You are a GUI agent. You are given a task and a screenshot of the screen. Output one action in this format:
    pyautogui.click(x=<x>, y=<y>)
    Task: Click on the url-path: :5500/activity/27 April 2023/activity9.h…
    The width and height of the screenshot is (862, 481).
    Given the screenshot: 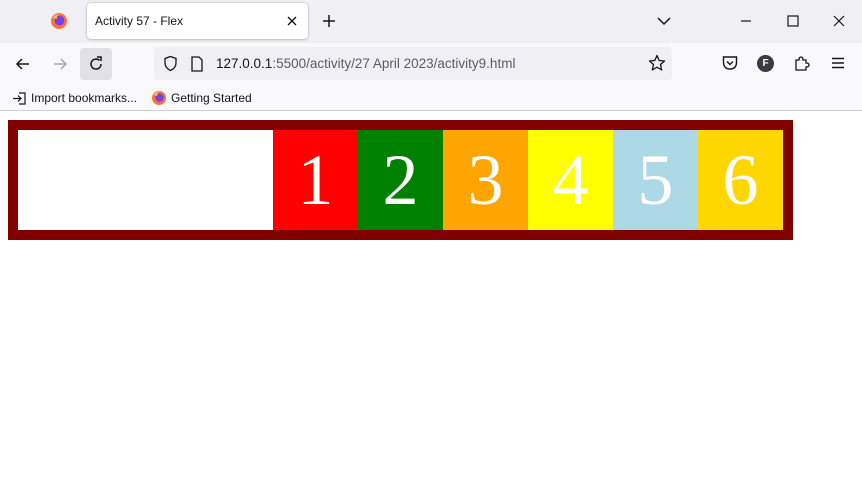 What is the action you would take?
    pyautogui.click(x=394, y=63)
    